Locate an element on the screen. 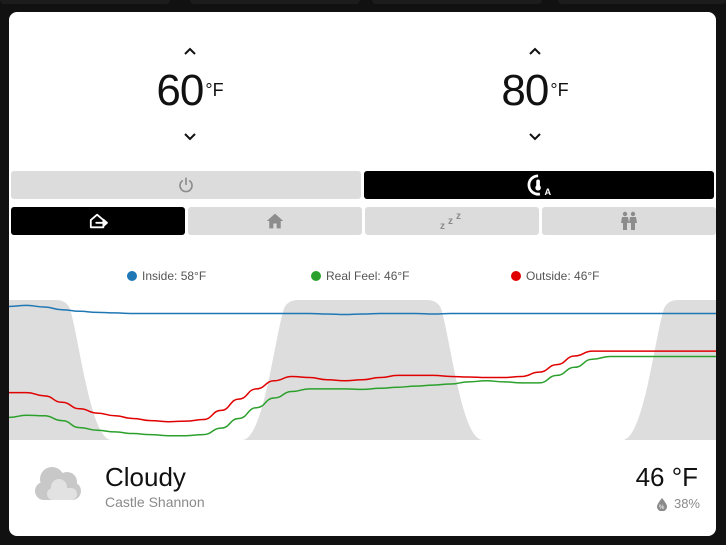 This screenshot has width=726, height=545. low-setpoint-number: 60 is located at coordinates (180, 90).